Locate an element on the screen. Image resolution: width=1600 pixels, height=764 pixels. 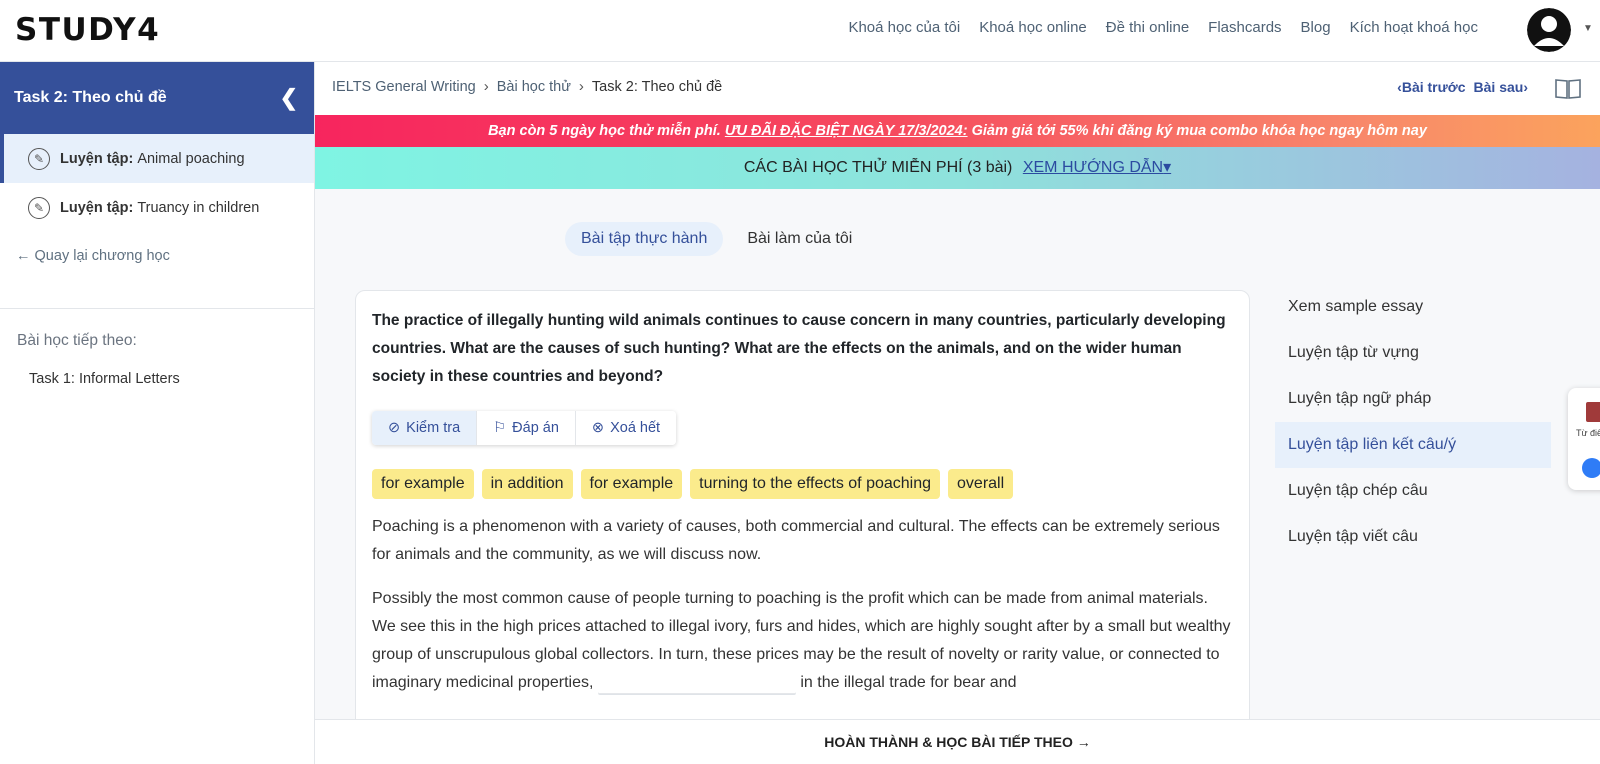
answer-button: ⚐ Đáp án is located at coordinates (526, 428).